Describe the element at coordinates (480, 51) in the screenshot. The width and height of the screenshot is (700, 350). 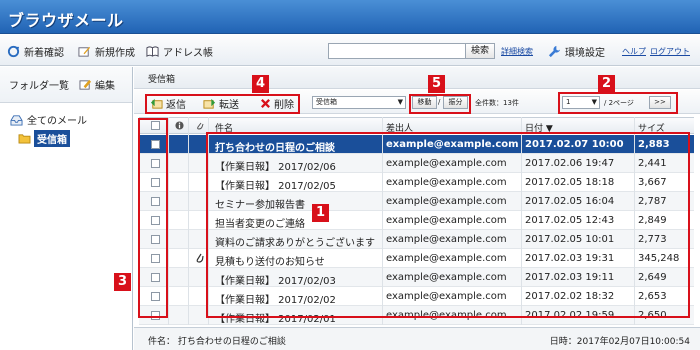
I see `search-button: 検索` at that location.